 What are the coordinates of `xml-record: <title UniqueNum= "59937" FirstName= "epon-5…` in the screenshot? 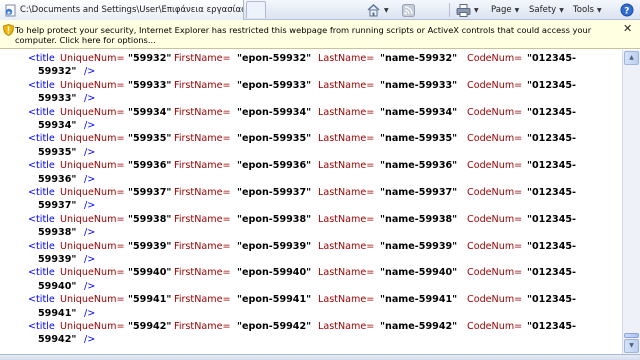 It's located at (311, 199).